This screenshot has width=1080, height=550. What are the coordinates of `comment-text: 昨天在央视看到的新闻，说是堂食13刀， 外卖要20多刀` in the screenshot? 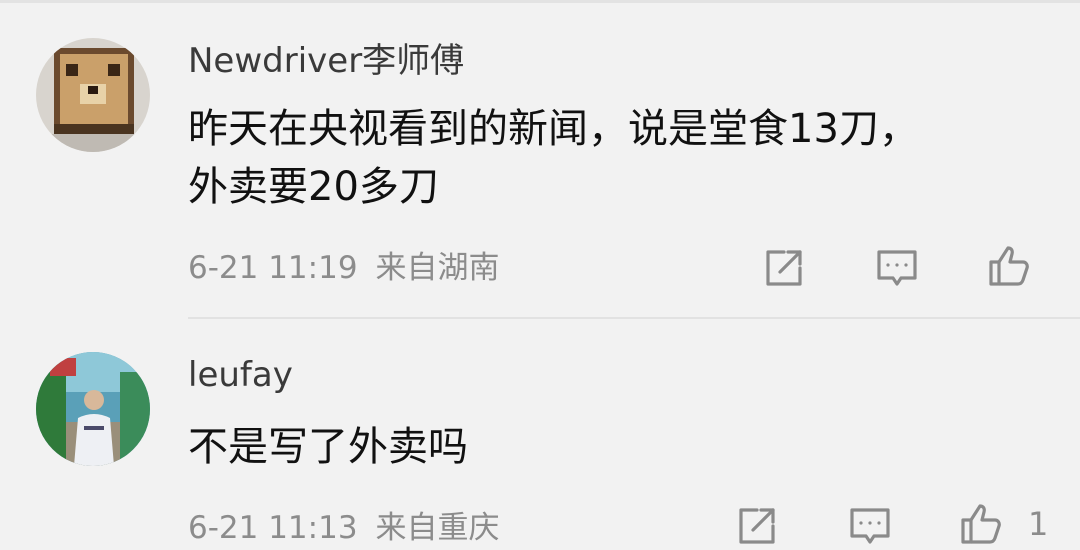 It's located at (553, 158).